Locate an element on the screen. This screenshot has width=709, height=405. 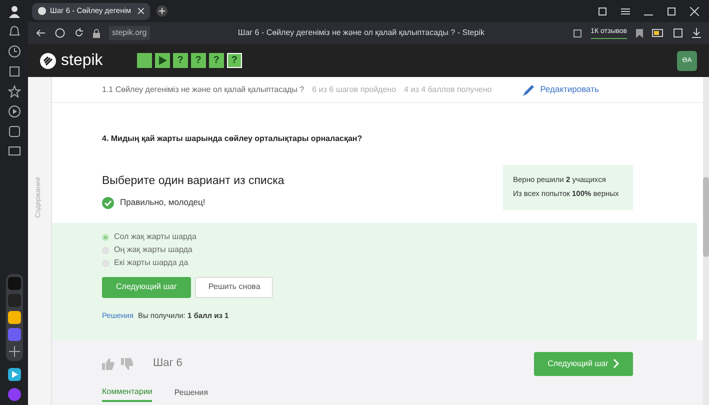
option-label: Екі жарты шарда да is located at coordinates (151, 263).